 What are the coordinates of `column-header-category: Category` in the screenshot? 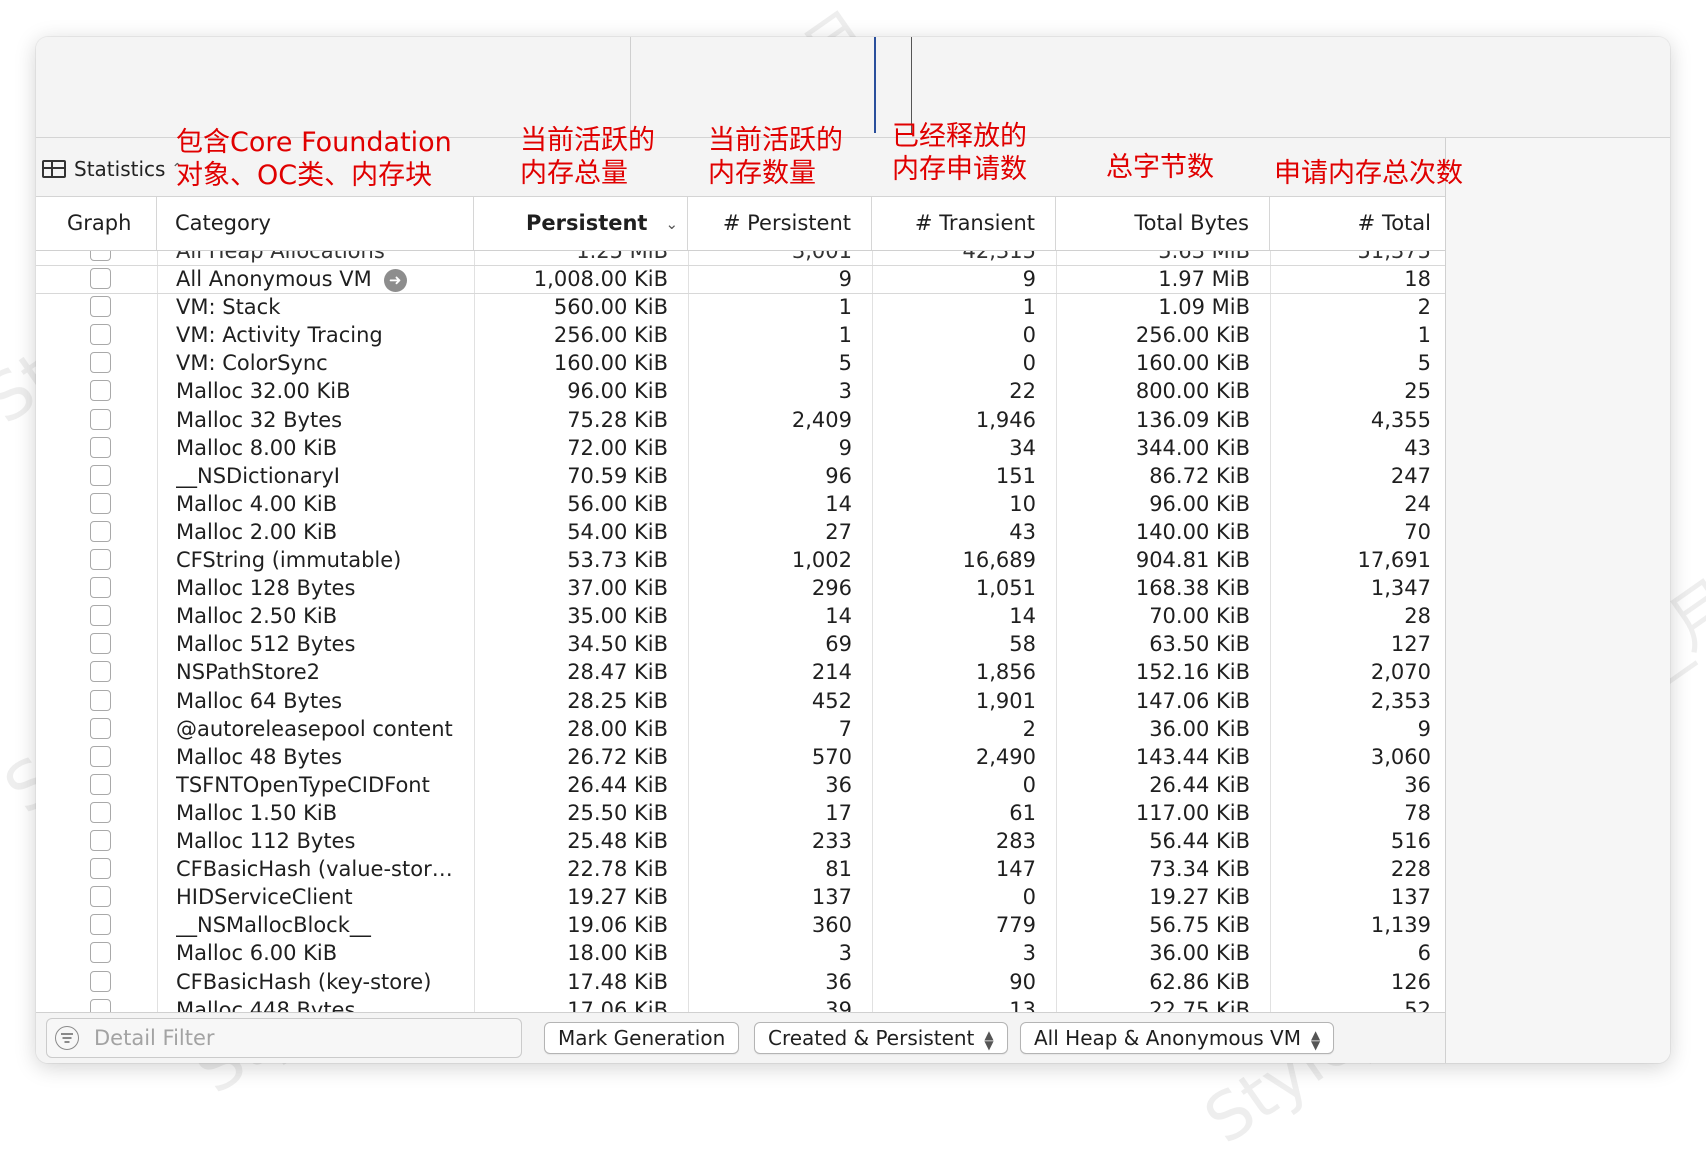 It's located at (315, 223).